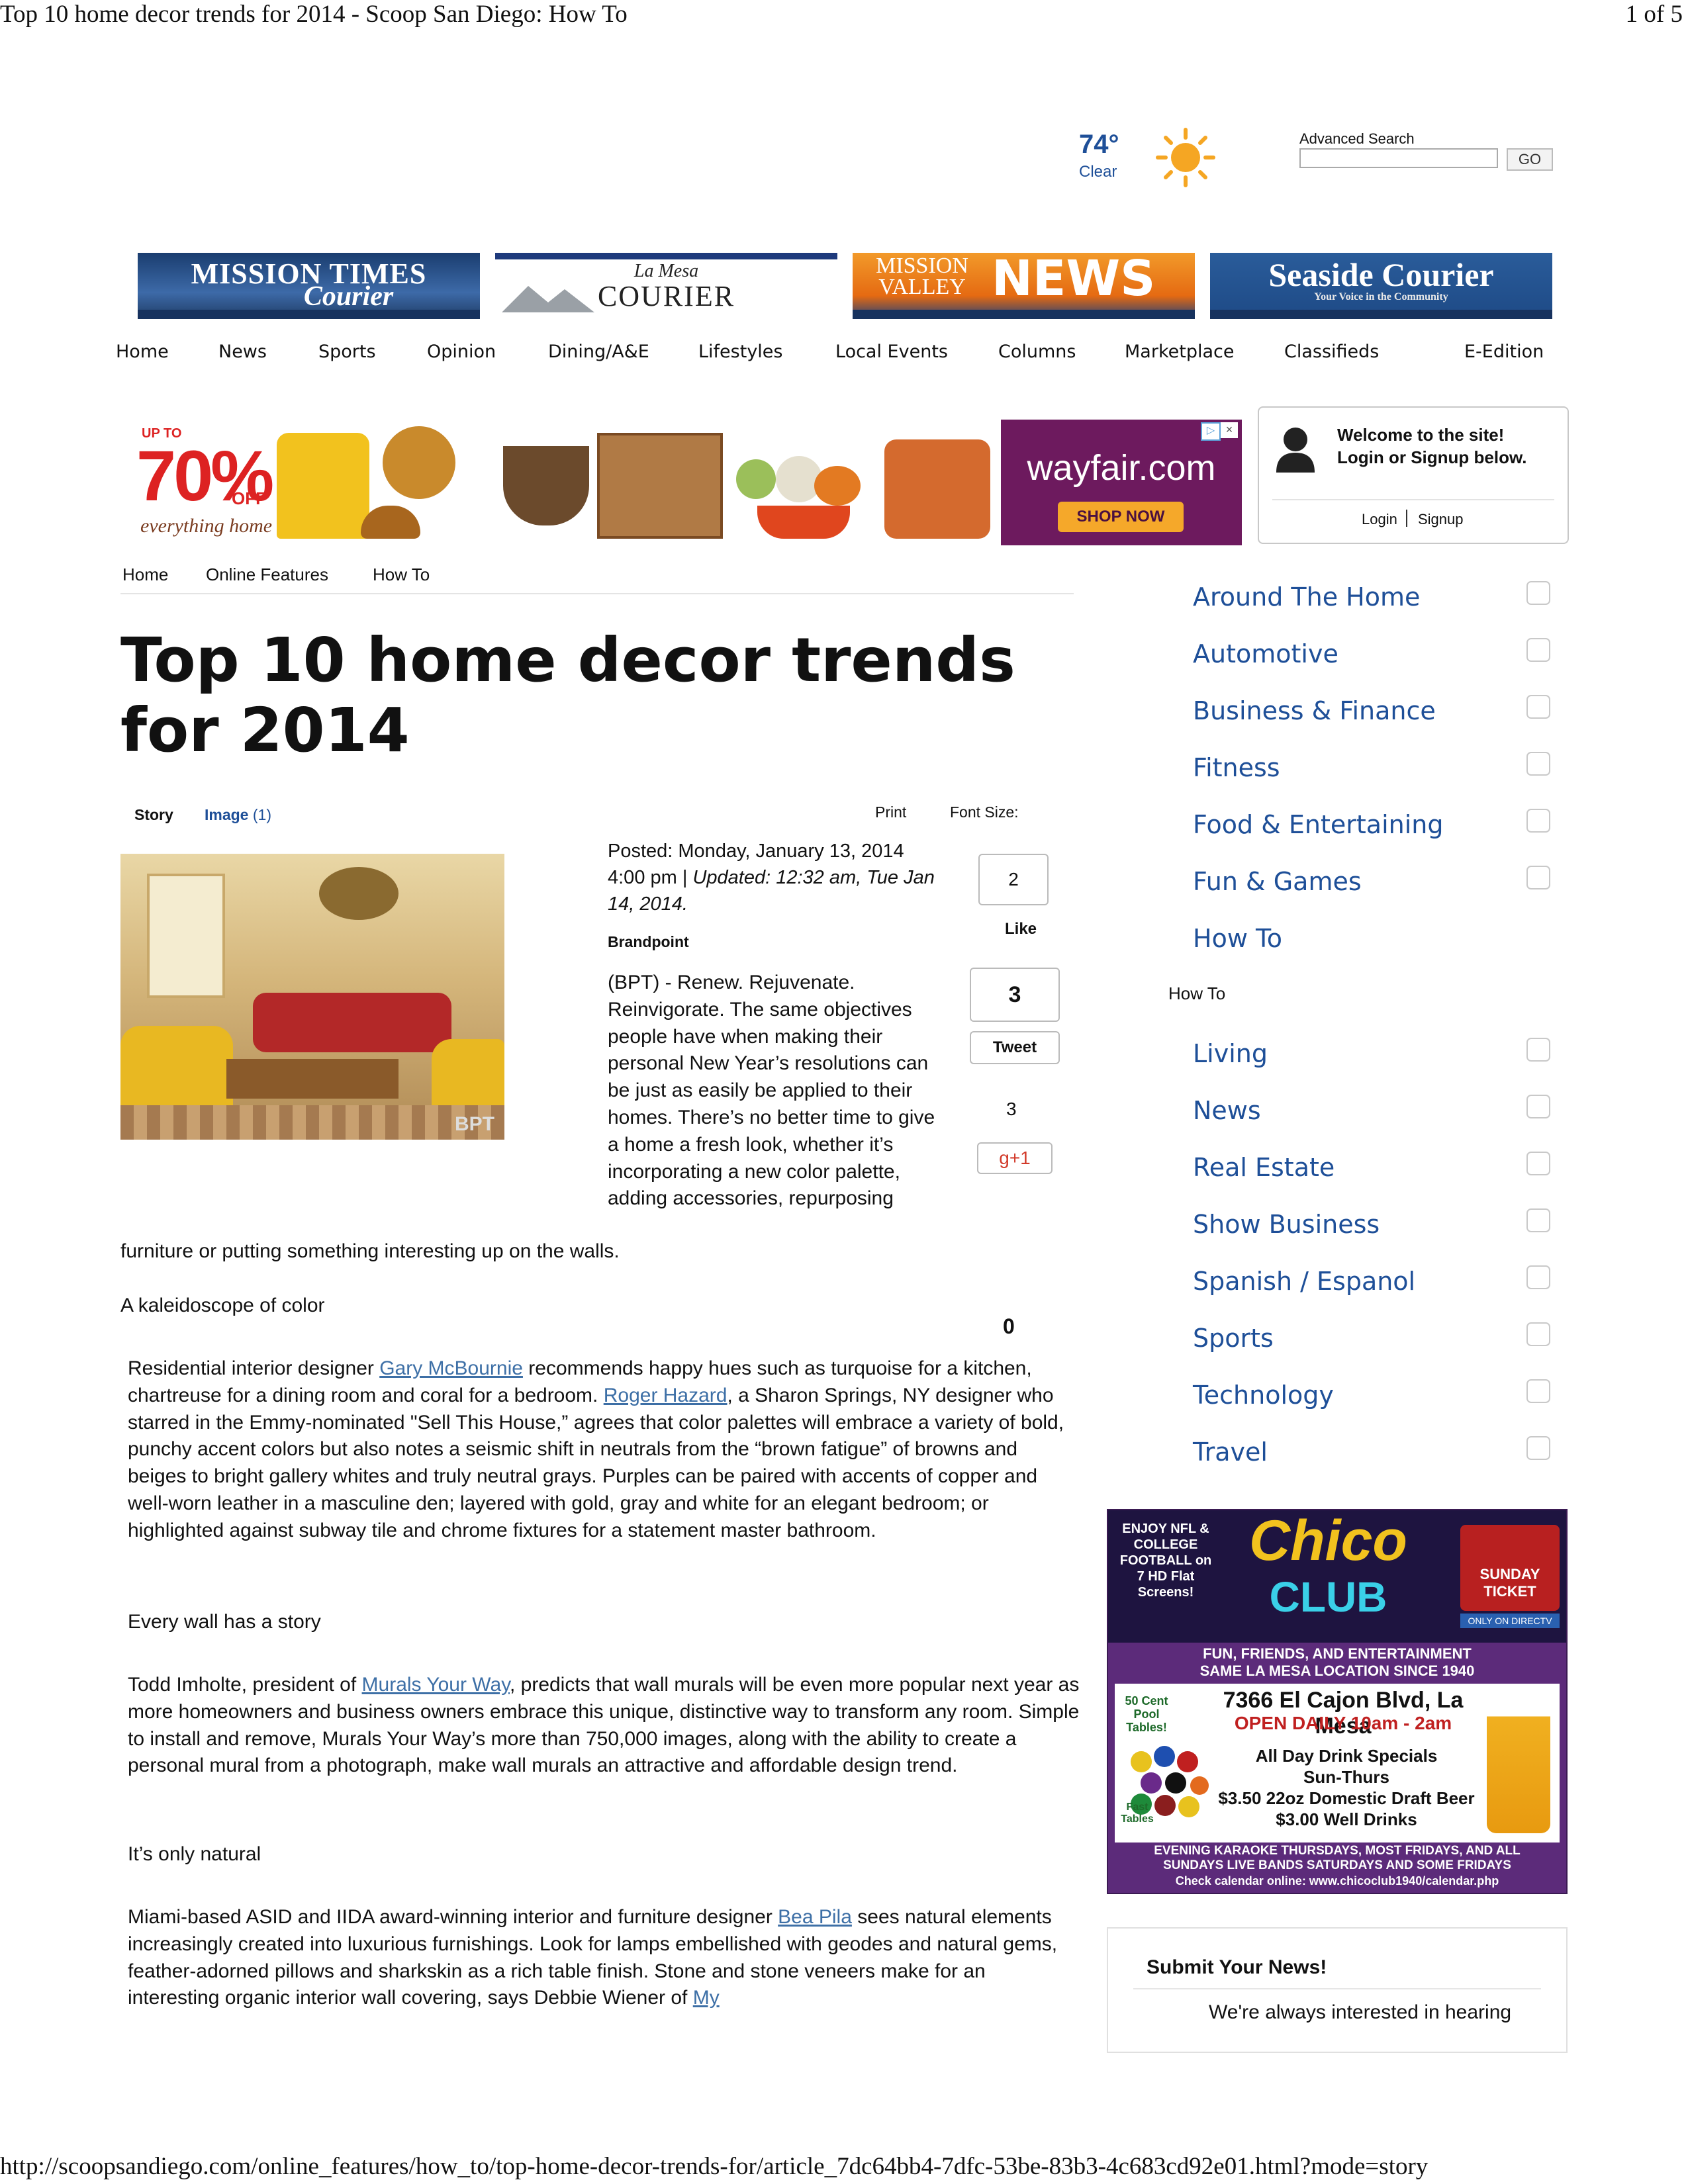 The image size is (1688, 2184). Describe the element at coordinates (347, 351) in the screenshot. I see `nav-sports: Sports` at that location.